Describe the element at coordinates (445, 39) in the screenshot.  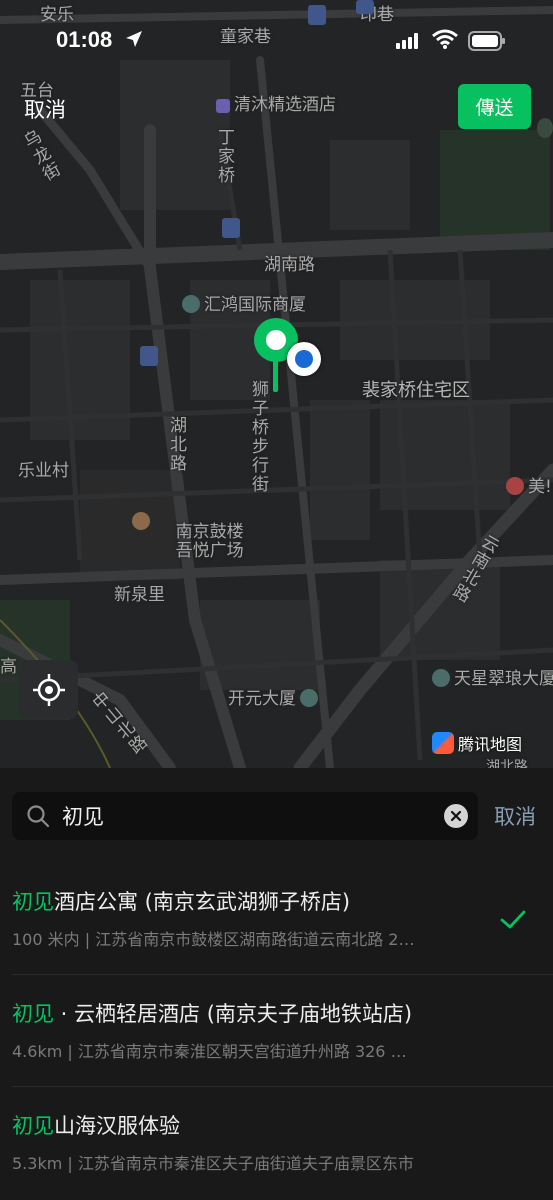
I see `wifi-icon` at that location.